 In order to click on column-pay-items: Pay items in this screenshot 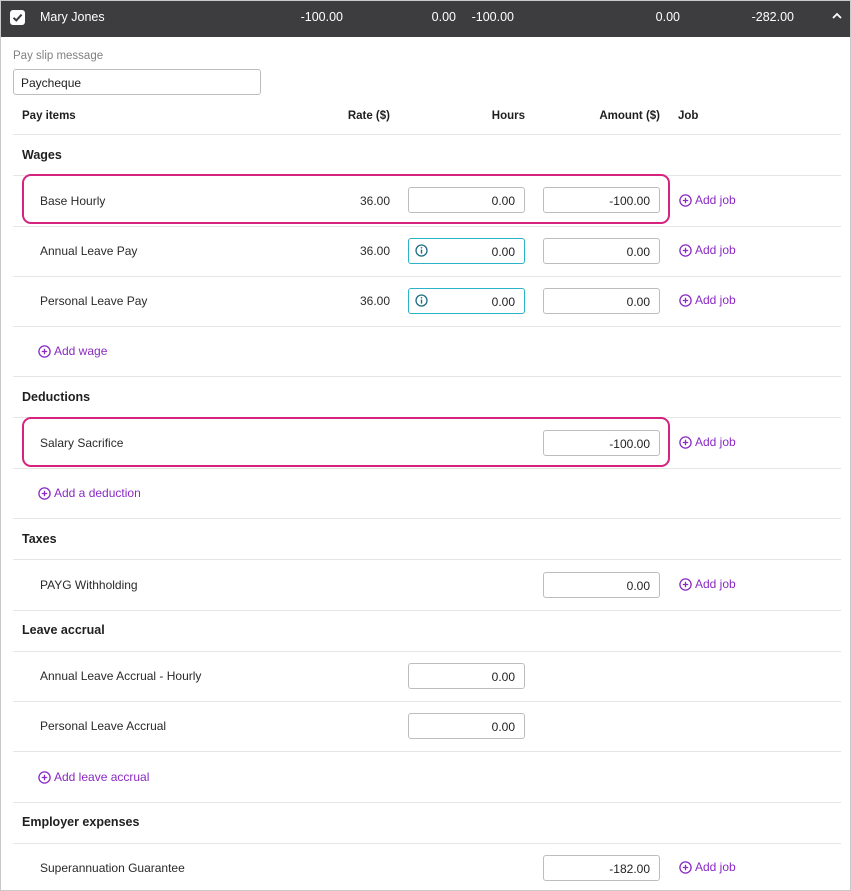, I will do `click(49, 116)`.